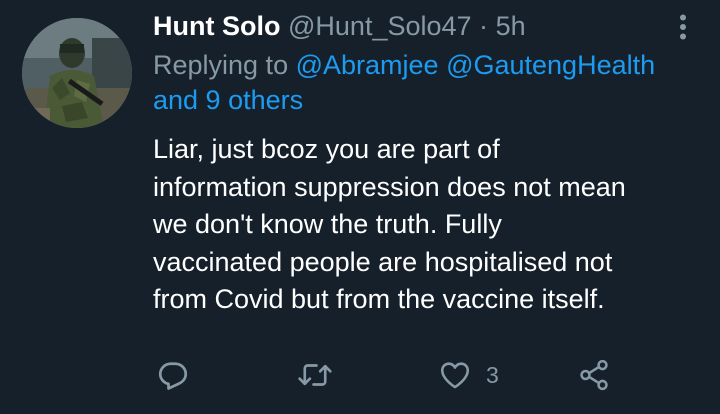 The image size is (720, 414). I want to click on tweet-text-line: vaccinated people are hospitalised not, so click(383, 261).